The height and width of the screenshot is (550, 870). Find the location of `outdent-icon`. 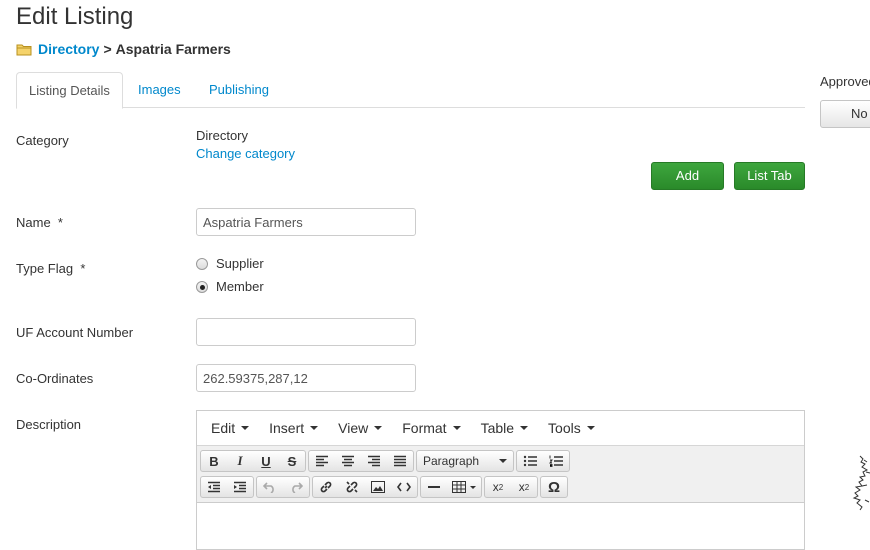

outdent-icon is located at coordinates (214, 487).